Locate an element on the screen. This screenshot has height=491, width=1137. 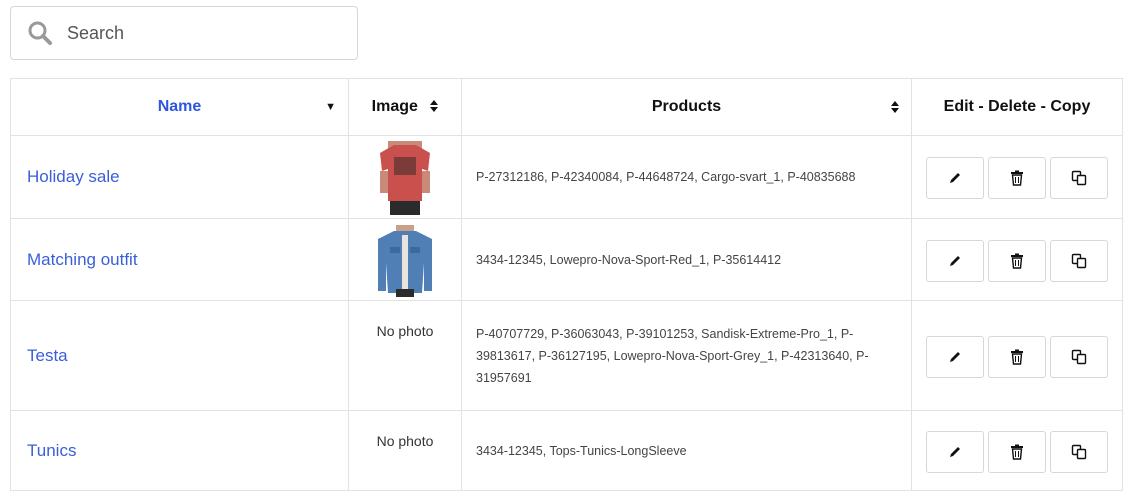
red-tshirt-photo is located at coordinates (405, 177).